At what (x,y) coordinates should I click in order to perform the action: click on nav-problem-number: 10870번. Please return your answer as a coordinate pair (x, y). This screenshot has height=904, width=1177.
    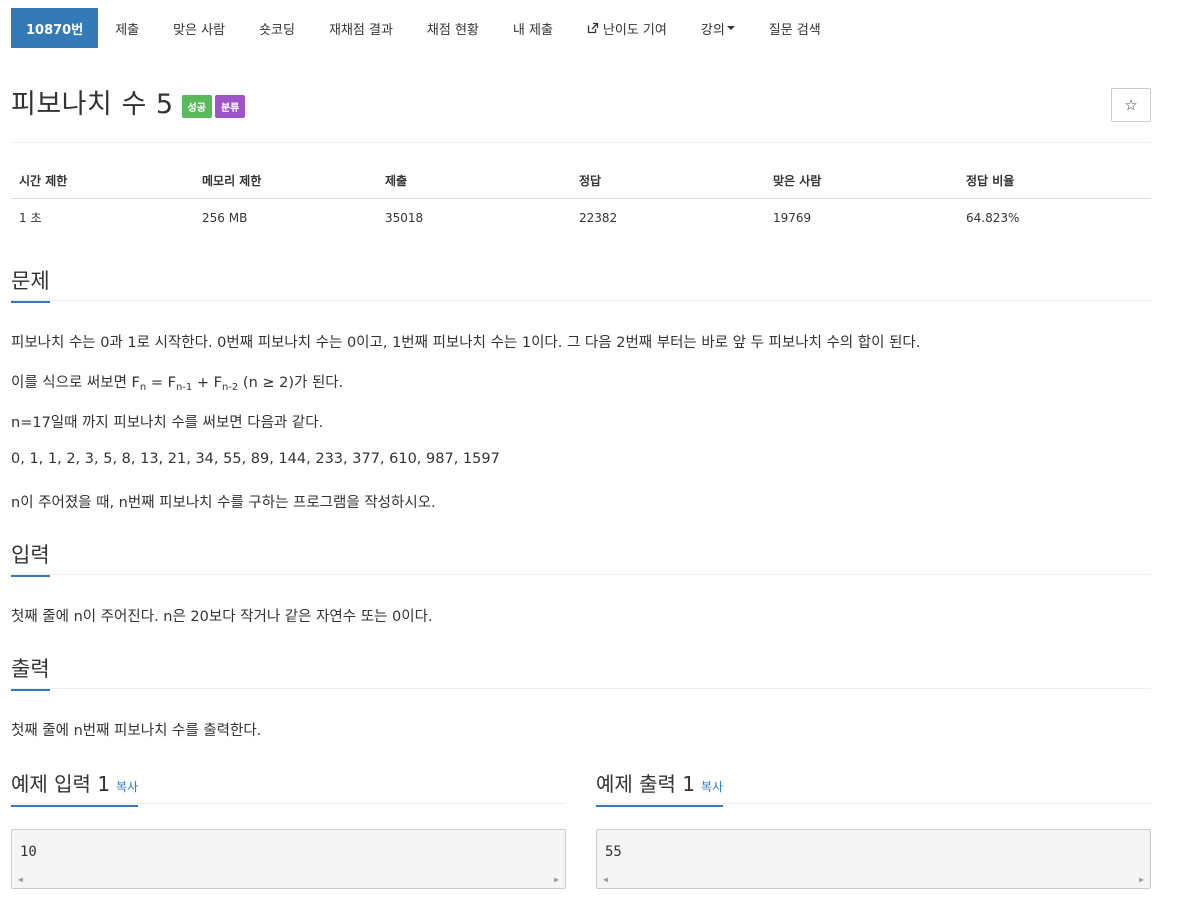
    Looking at the image, I should click on (55, 28).